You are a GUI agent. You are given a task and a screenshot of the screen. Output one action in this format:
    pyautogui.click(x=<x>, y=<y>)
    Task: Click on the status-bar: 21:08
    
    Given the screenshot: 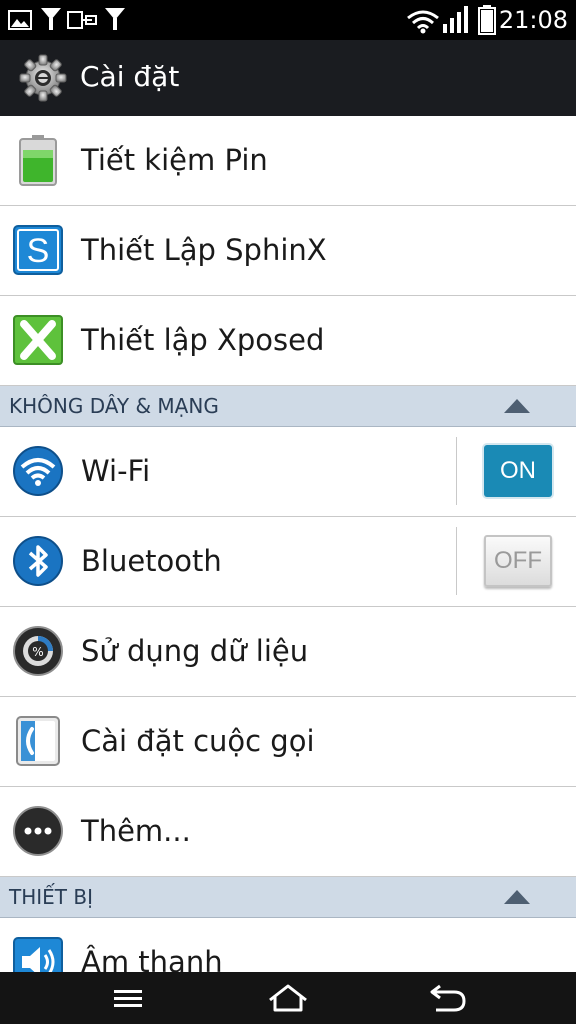 What is the action you would take?
    pyautogui.click(x=288, y=20)
    